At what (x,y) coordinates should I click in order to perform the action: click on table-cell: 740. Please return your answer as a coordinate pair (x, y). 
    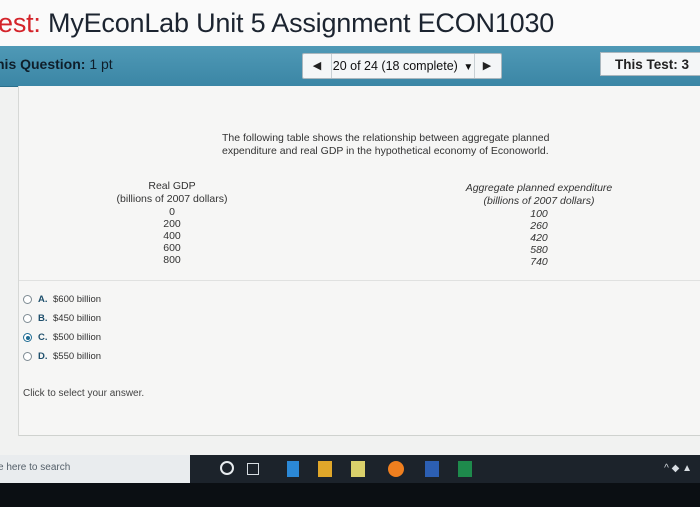
    Looking at the image, I should click on (539, 262).